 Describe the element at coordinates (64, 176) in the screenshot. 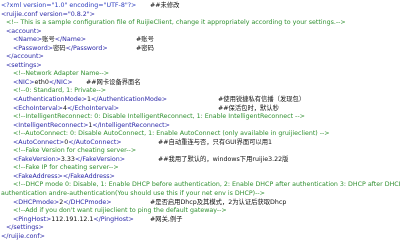

I see `xml-tag: <FakeAddress></FakeAddress>` at that location.